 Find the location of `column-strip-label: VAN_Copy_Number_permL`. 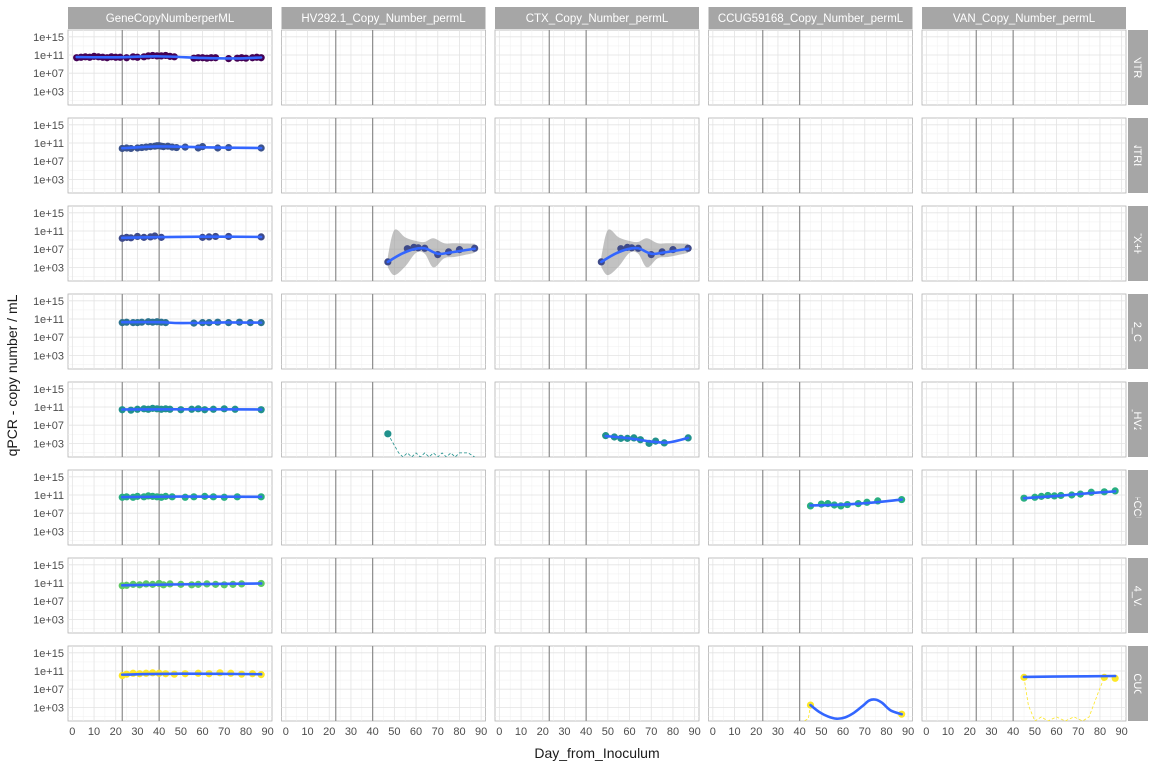

column-strip-label: VAN_Copy_Number_permL is located at coordinates (1024, 19).